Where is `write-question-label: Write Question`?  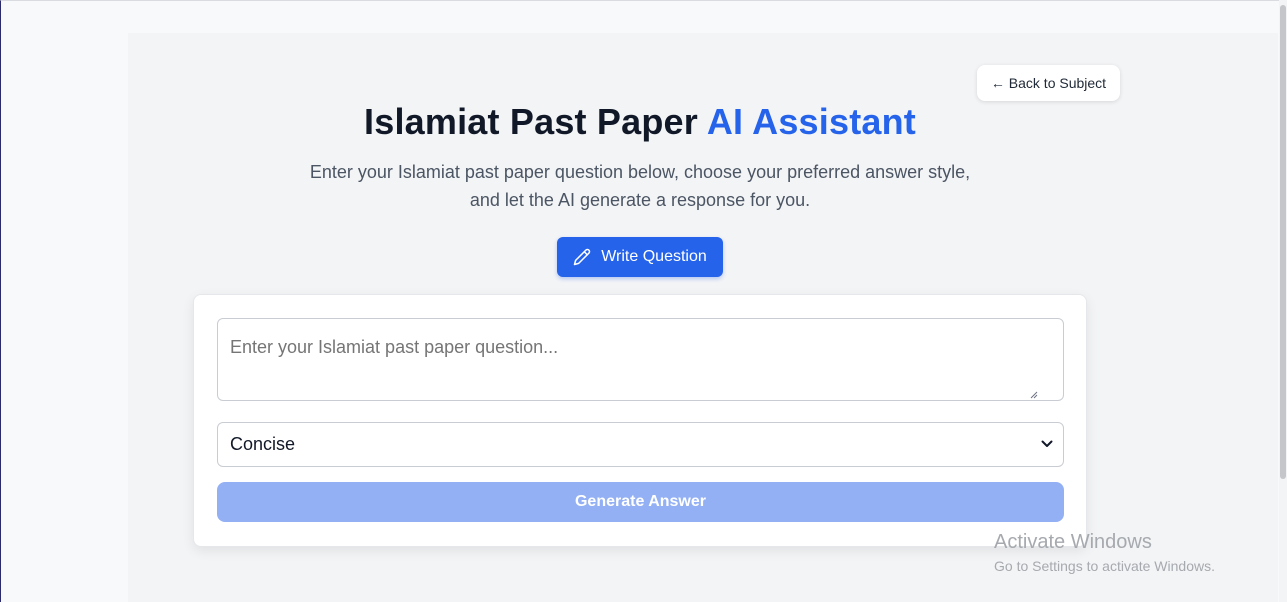
write-question-label: Write Question is located at coordinates (654, 256).